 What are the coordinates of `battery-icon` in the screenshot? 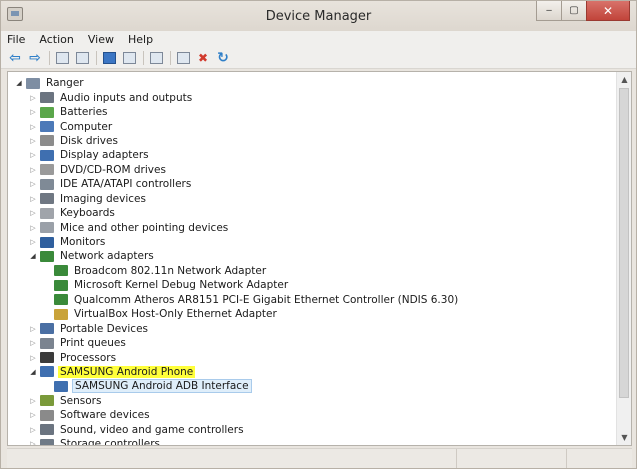 It's located at (47, 112).